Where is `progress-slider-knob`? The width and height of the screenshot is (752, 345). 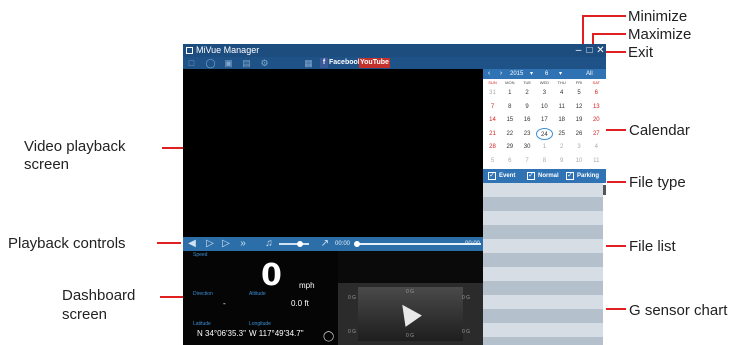
progress-slider-knob is located at coordinates (357, 244).